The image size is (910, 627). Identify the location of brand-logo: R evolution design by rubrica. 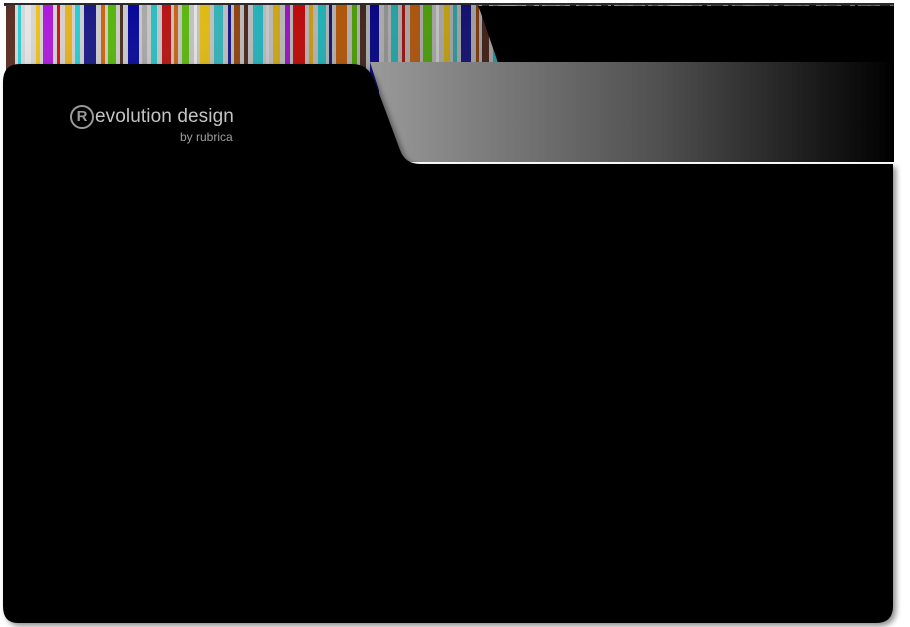
(152, 124).